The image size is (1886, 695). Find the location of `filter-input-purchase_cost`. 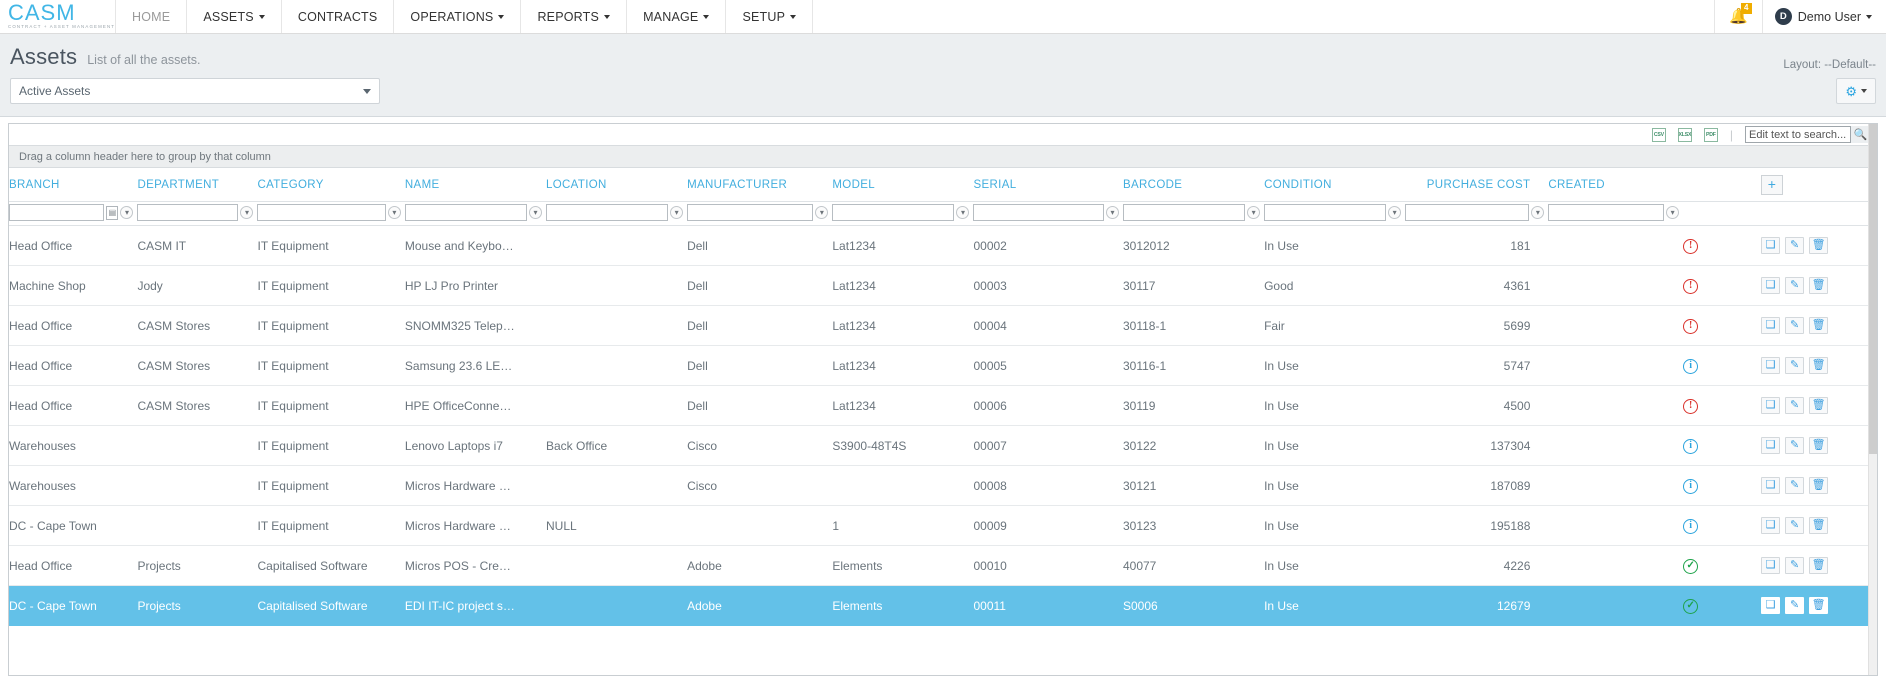

filter-input-purchase_cost is located at coordinates (1467, 212).